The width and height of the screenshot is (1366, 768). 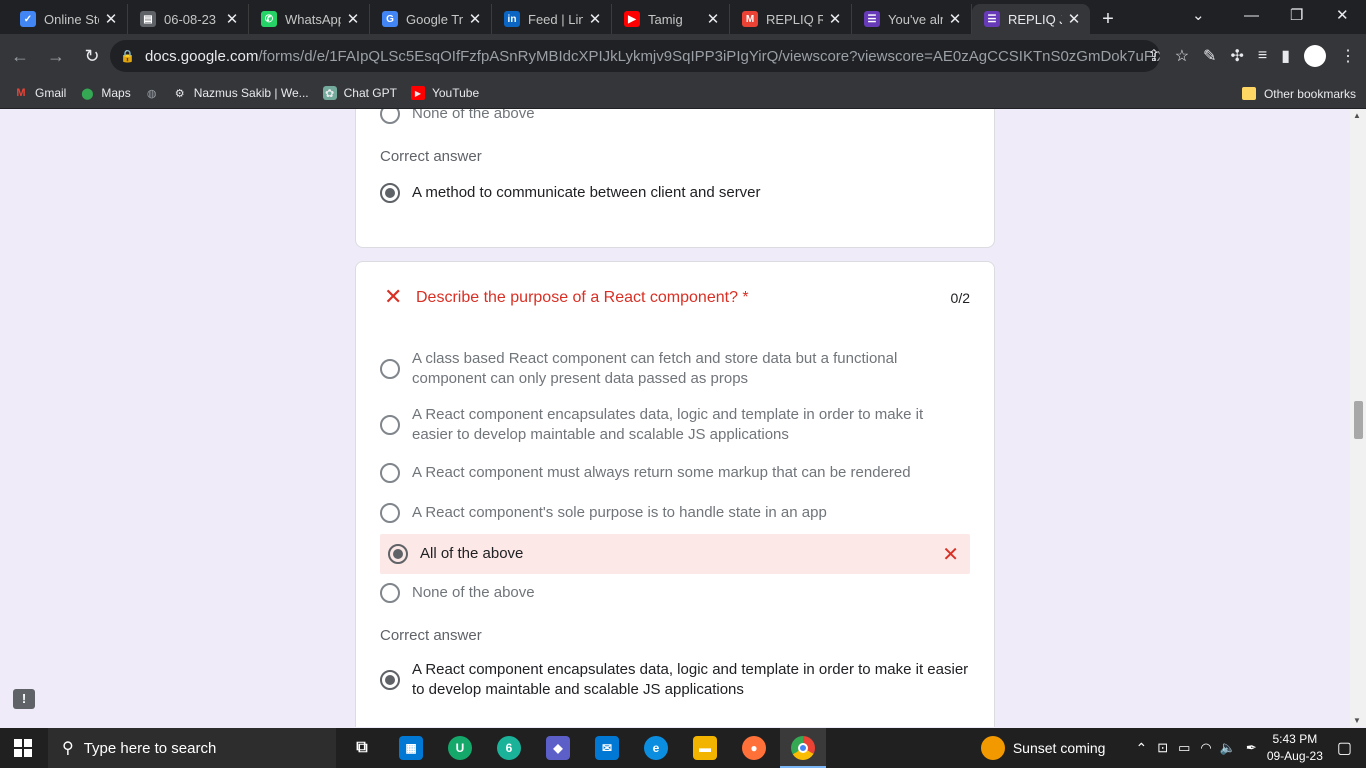 I want to click on reload-button: ↻, so click(x=92, y=56).